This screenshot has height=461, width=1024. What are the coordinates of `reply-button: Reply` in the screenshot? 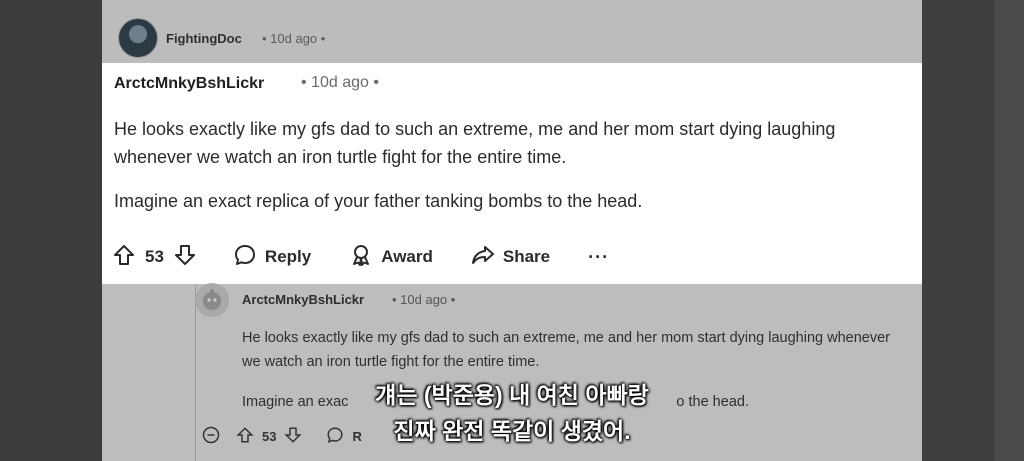 It's located at (272, 257).